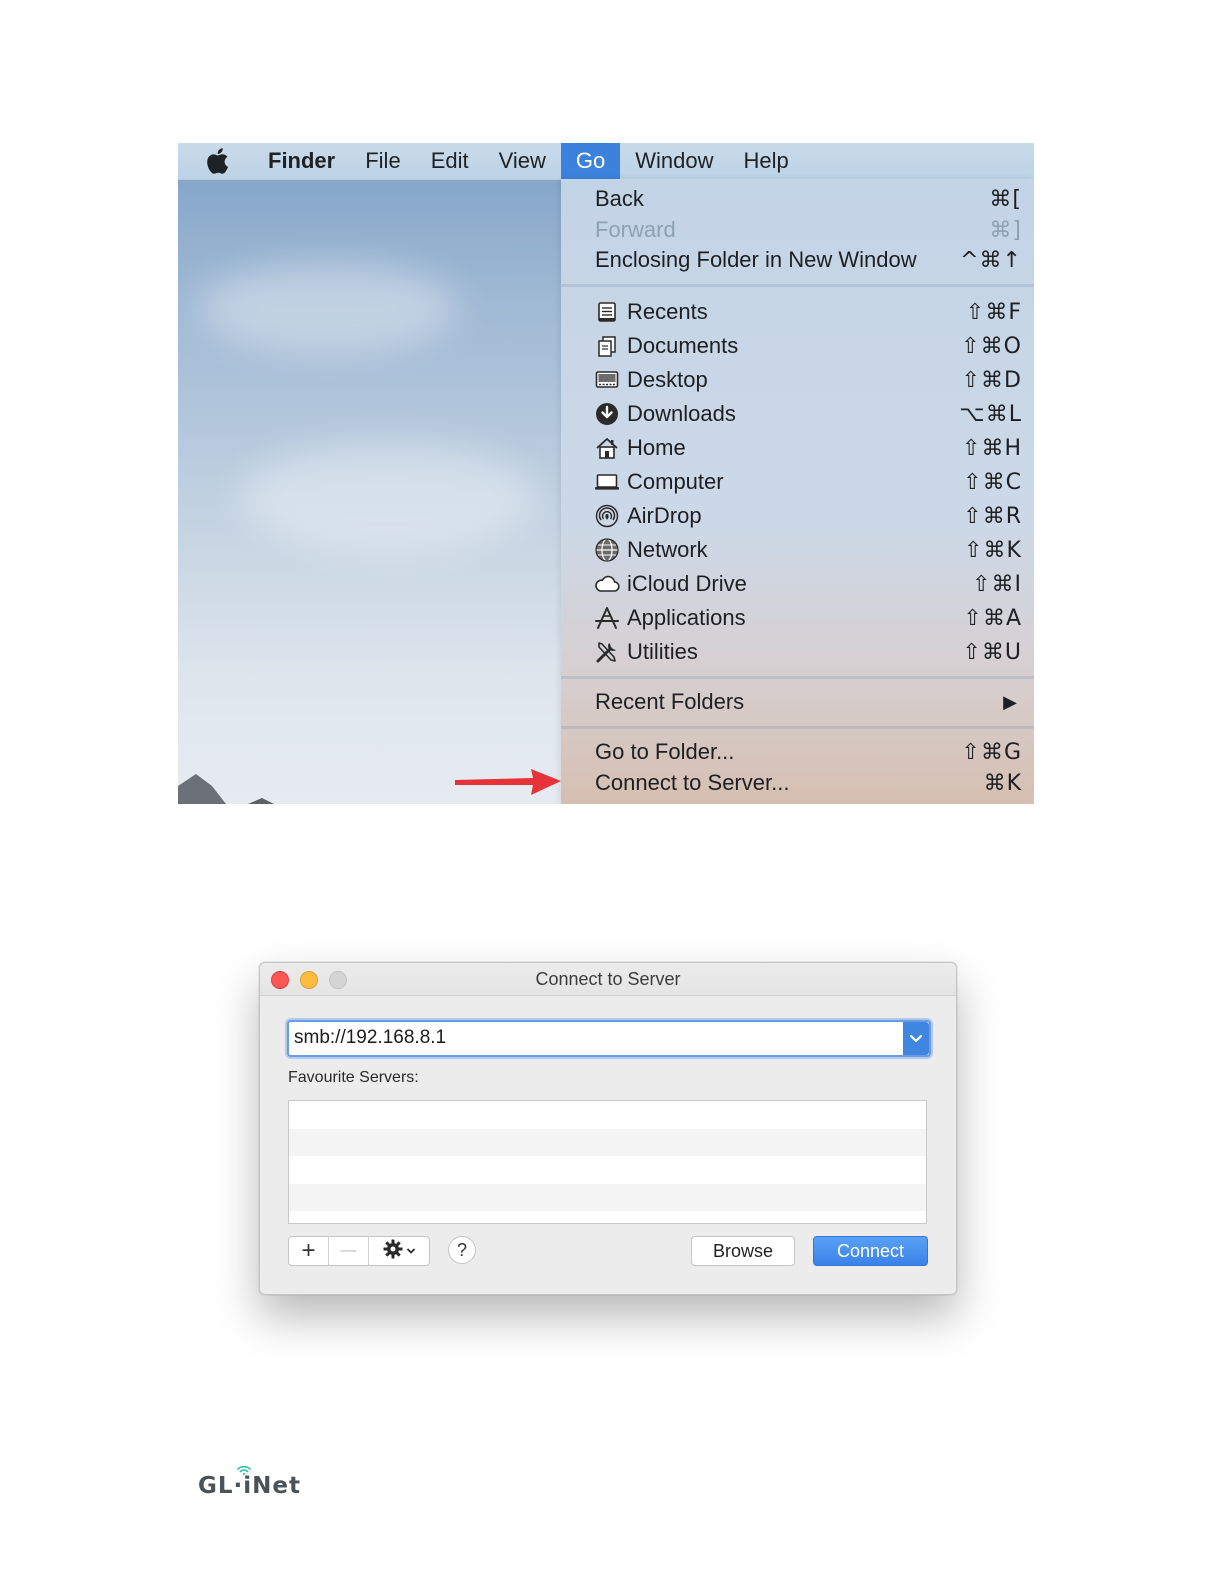 Image resolution: width=1224 pixels, height=1584 pixels. I want to click on server-address-input: smb://192.168.8.1, so click(370, 1038).